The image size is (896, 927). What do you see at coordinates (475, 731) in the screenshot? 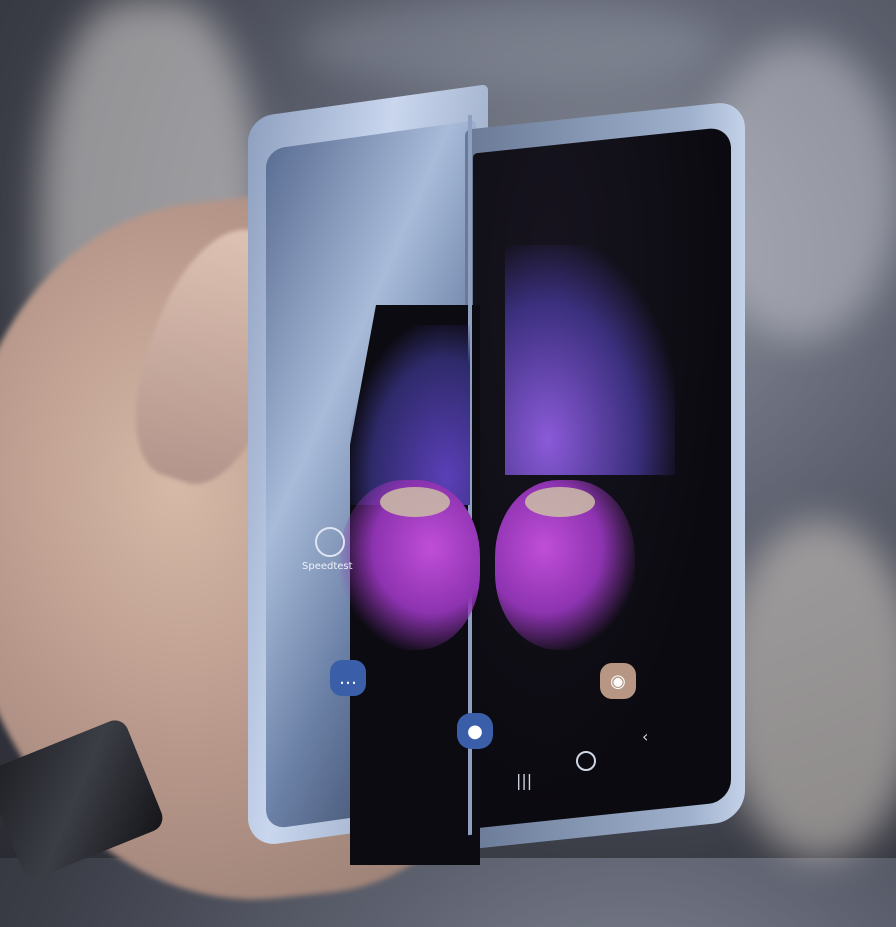
I see `bixby-icon: ●` at bounding box center [475, 731].